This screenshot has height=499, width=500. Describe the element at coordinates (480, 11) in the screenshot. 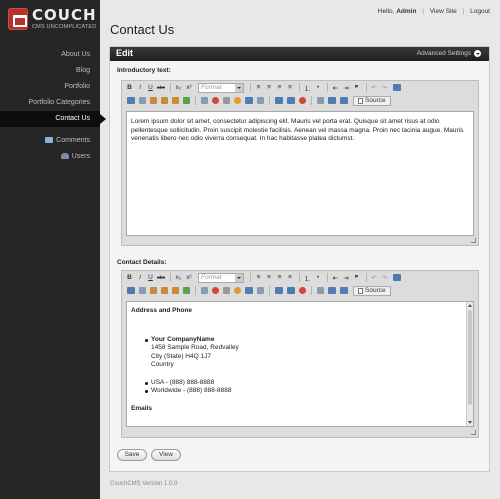

I see `logout-link: Logout` at that location.